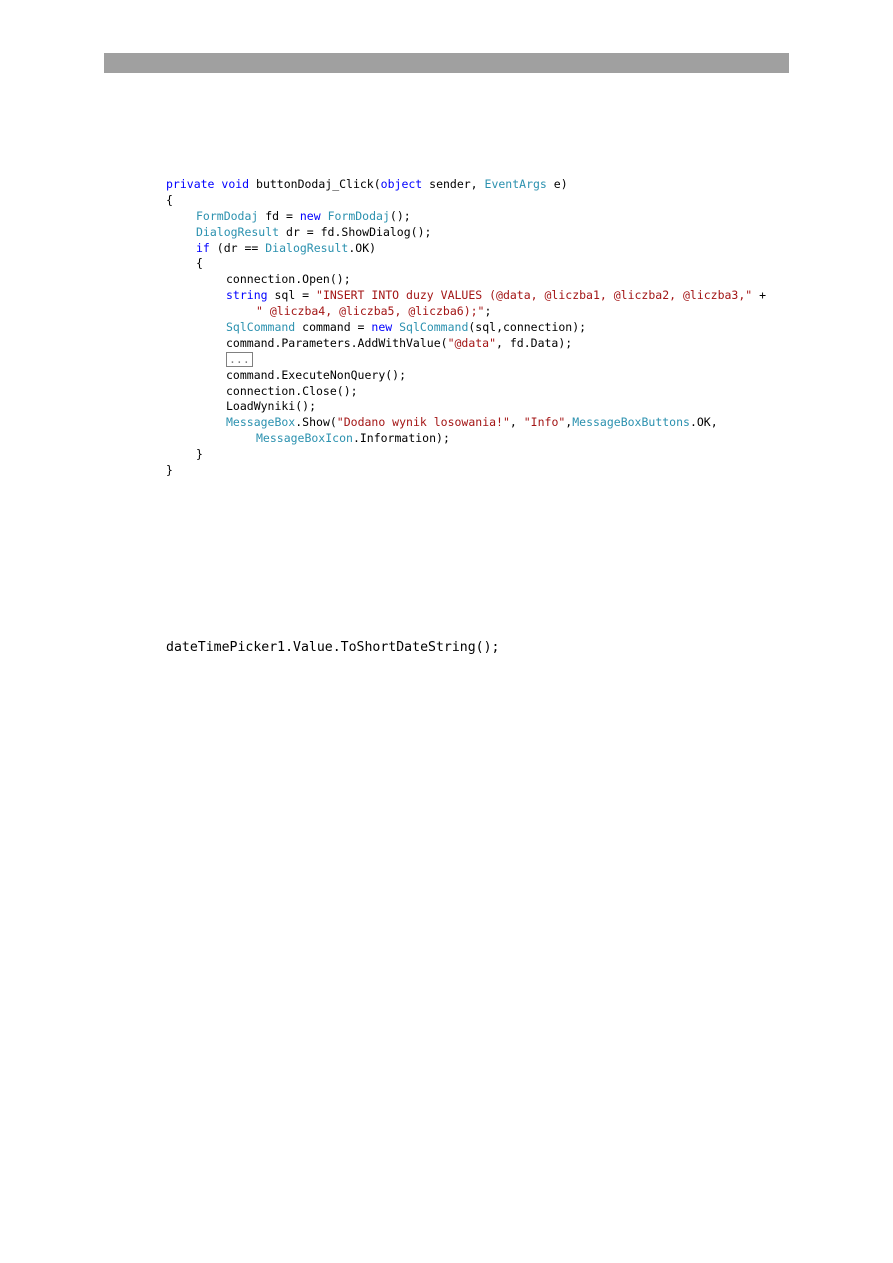  I want to click on code-token: MessageBoxButtons, so click(631, 422).